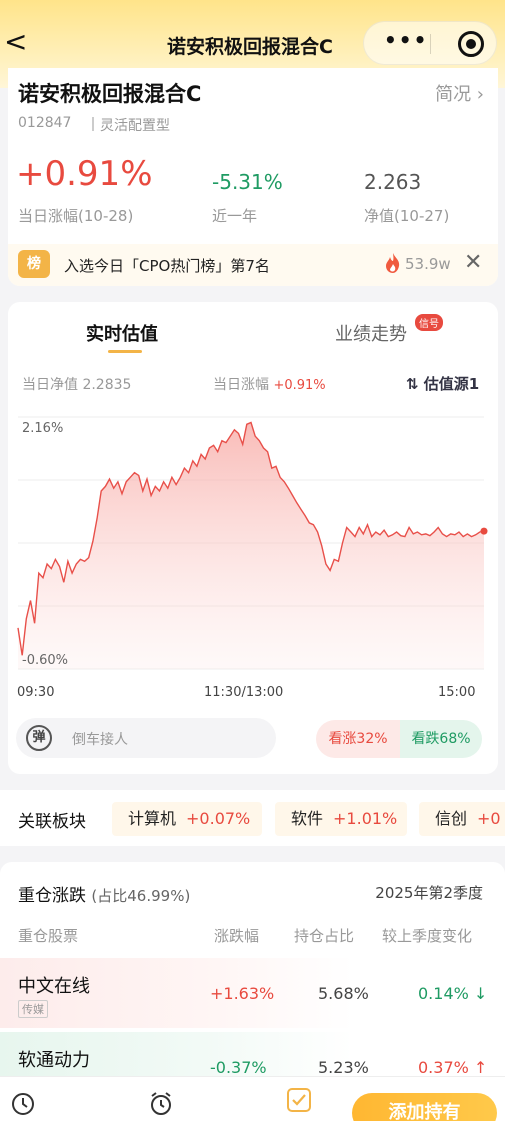 The width and height of the screenshot is (505, 1121). Describe the element at coordinates (358, 739) in the screenshot. I see `vote-bullish-button: 看涨32%` at that location.